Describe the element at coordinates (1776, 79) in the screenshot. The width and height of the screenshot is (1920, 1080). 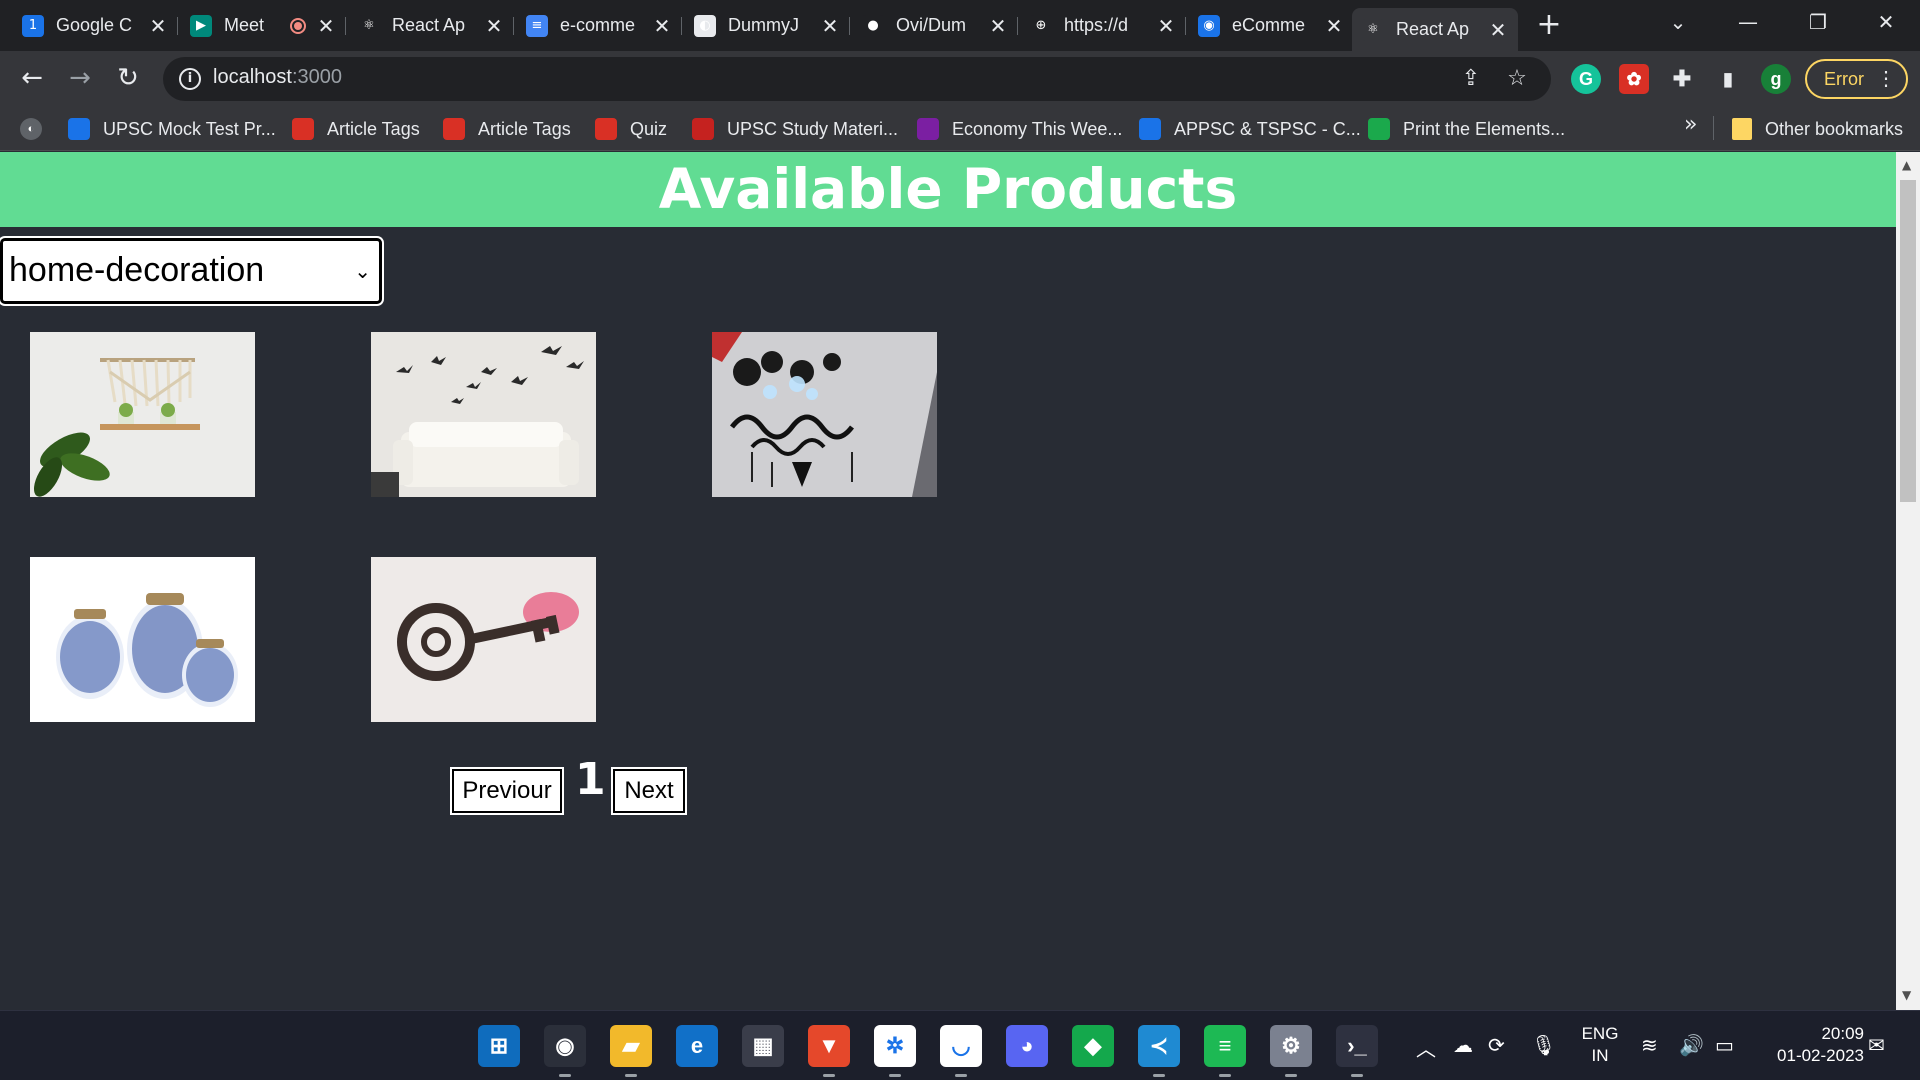
I see `profile-avatar: g` at that location.